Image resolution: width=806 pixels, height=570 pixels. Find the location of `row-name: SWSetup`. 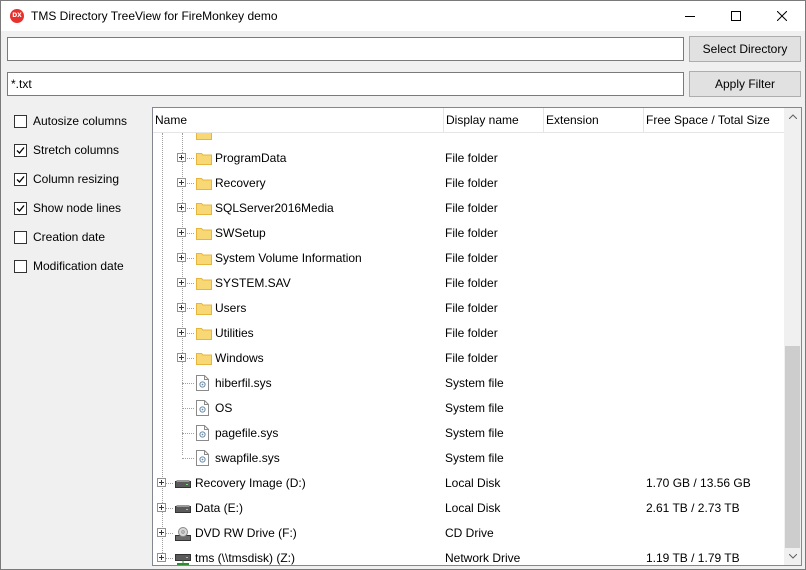

row-name: SWSetup is located at coordinates (240, 233).